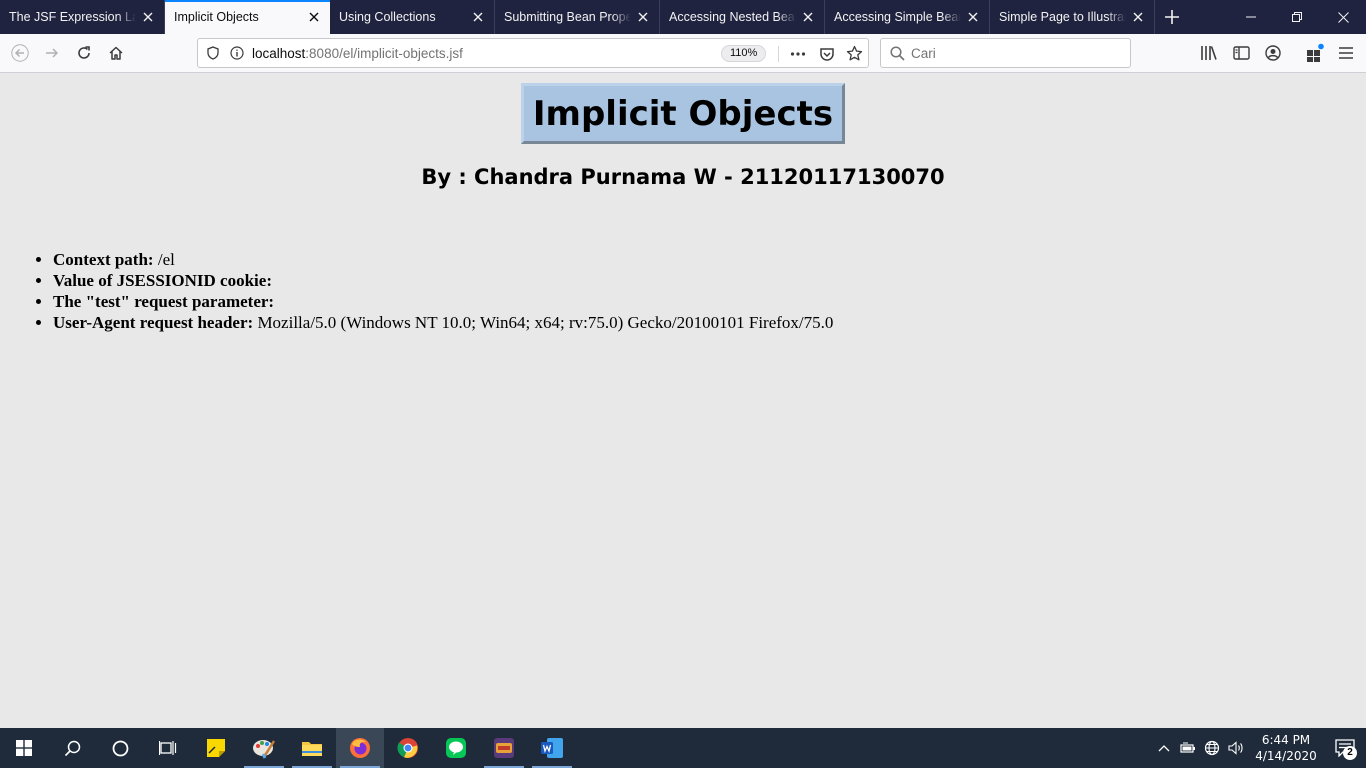 Image resolution: width=1366 pixels, height=768 pixels. I want to click on taskbar-app-sticky-notes, so click(216, 748).